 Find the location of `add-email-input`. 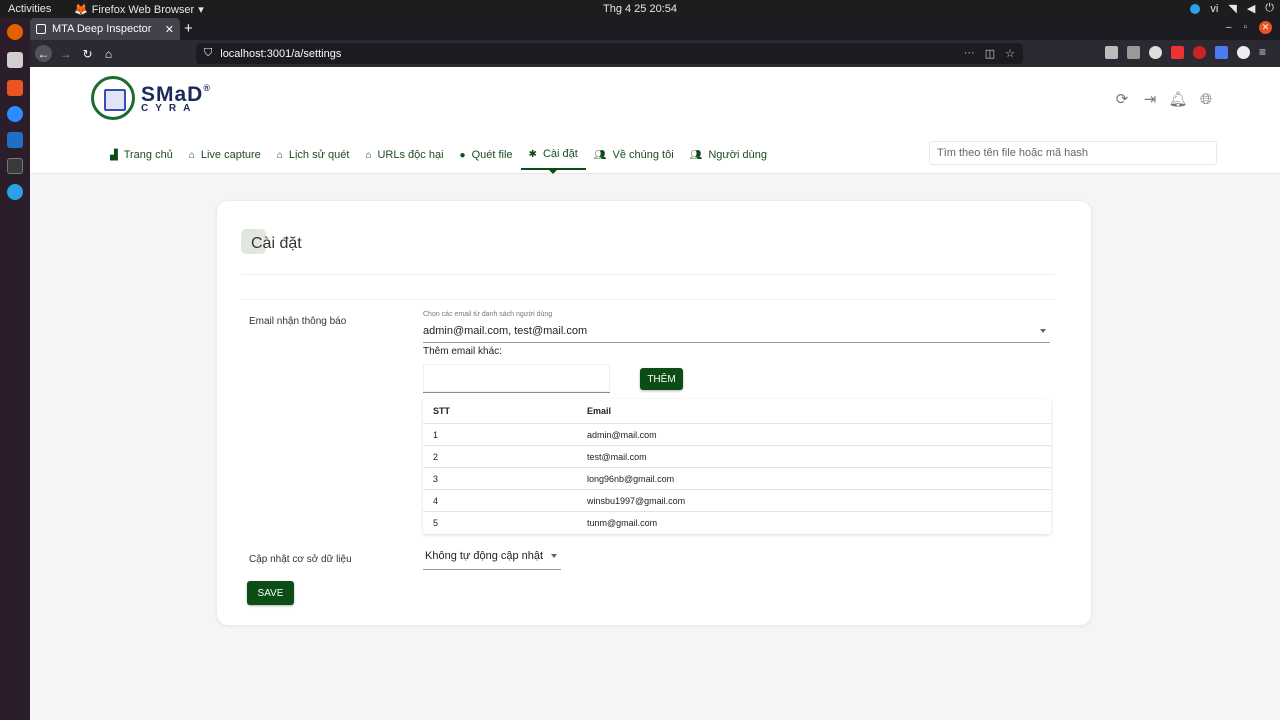

add-email-input is located at coordinates (516, 378).